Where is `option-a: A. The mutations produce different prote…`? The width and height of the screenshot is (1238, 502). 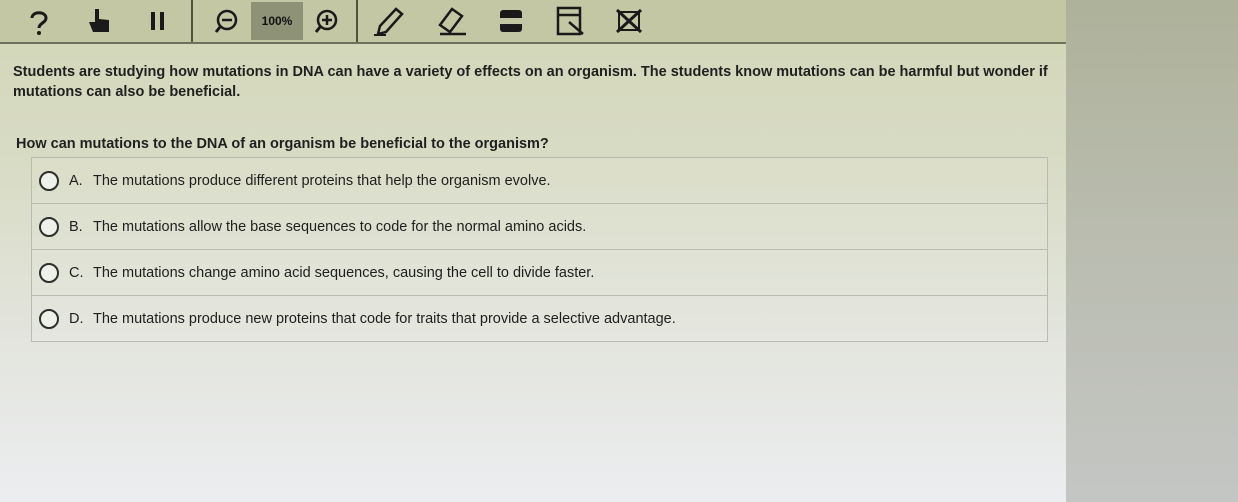
option-a: A. The mutations produce different prote… is located at coordinates (539, 180).